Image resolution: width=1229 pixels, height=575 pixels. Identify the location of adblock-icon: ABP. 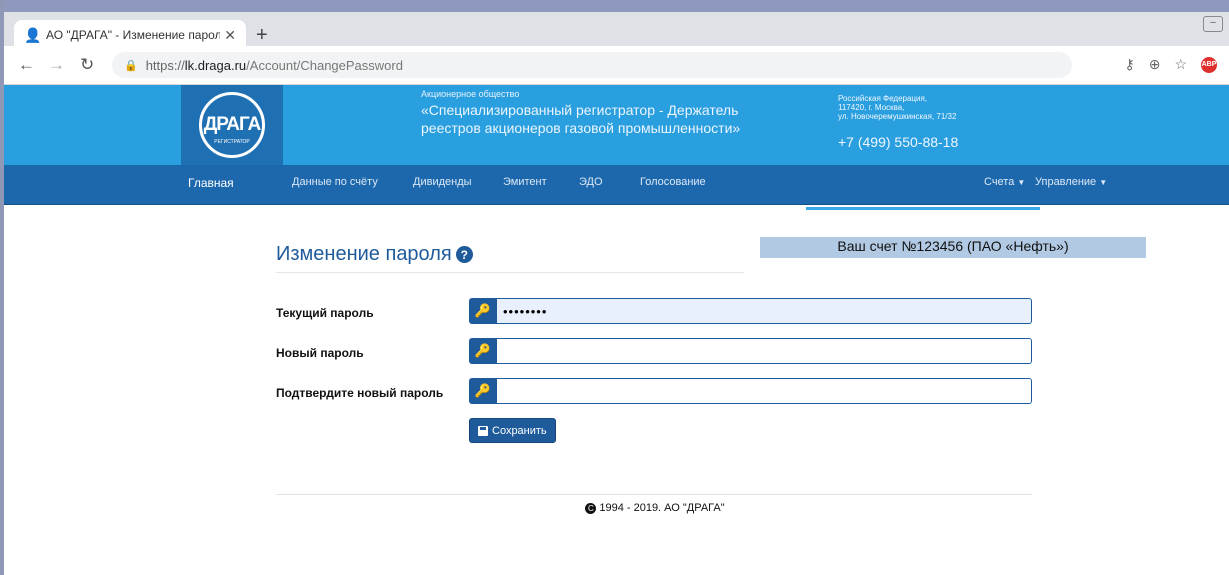
(1209, 64).